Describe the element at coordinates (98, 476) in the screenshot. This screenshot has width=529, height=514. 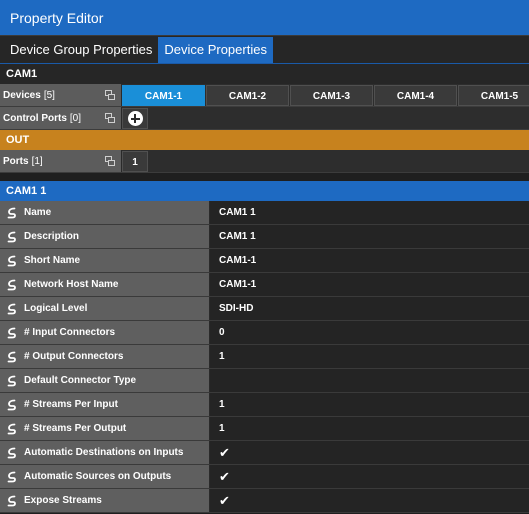
I see `property-label-text: Automatic Sources on Outputs` at that location.